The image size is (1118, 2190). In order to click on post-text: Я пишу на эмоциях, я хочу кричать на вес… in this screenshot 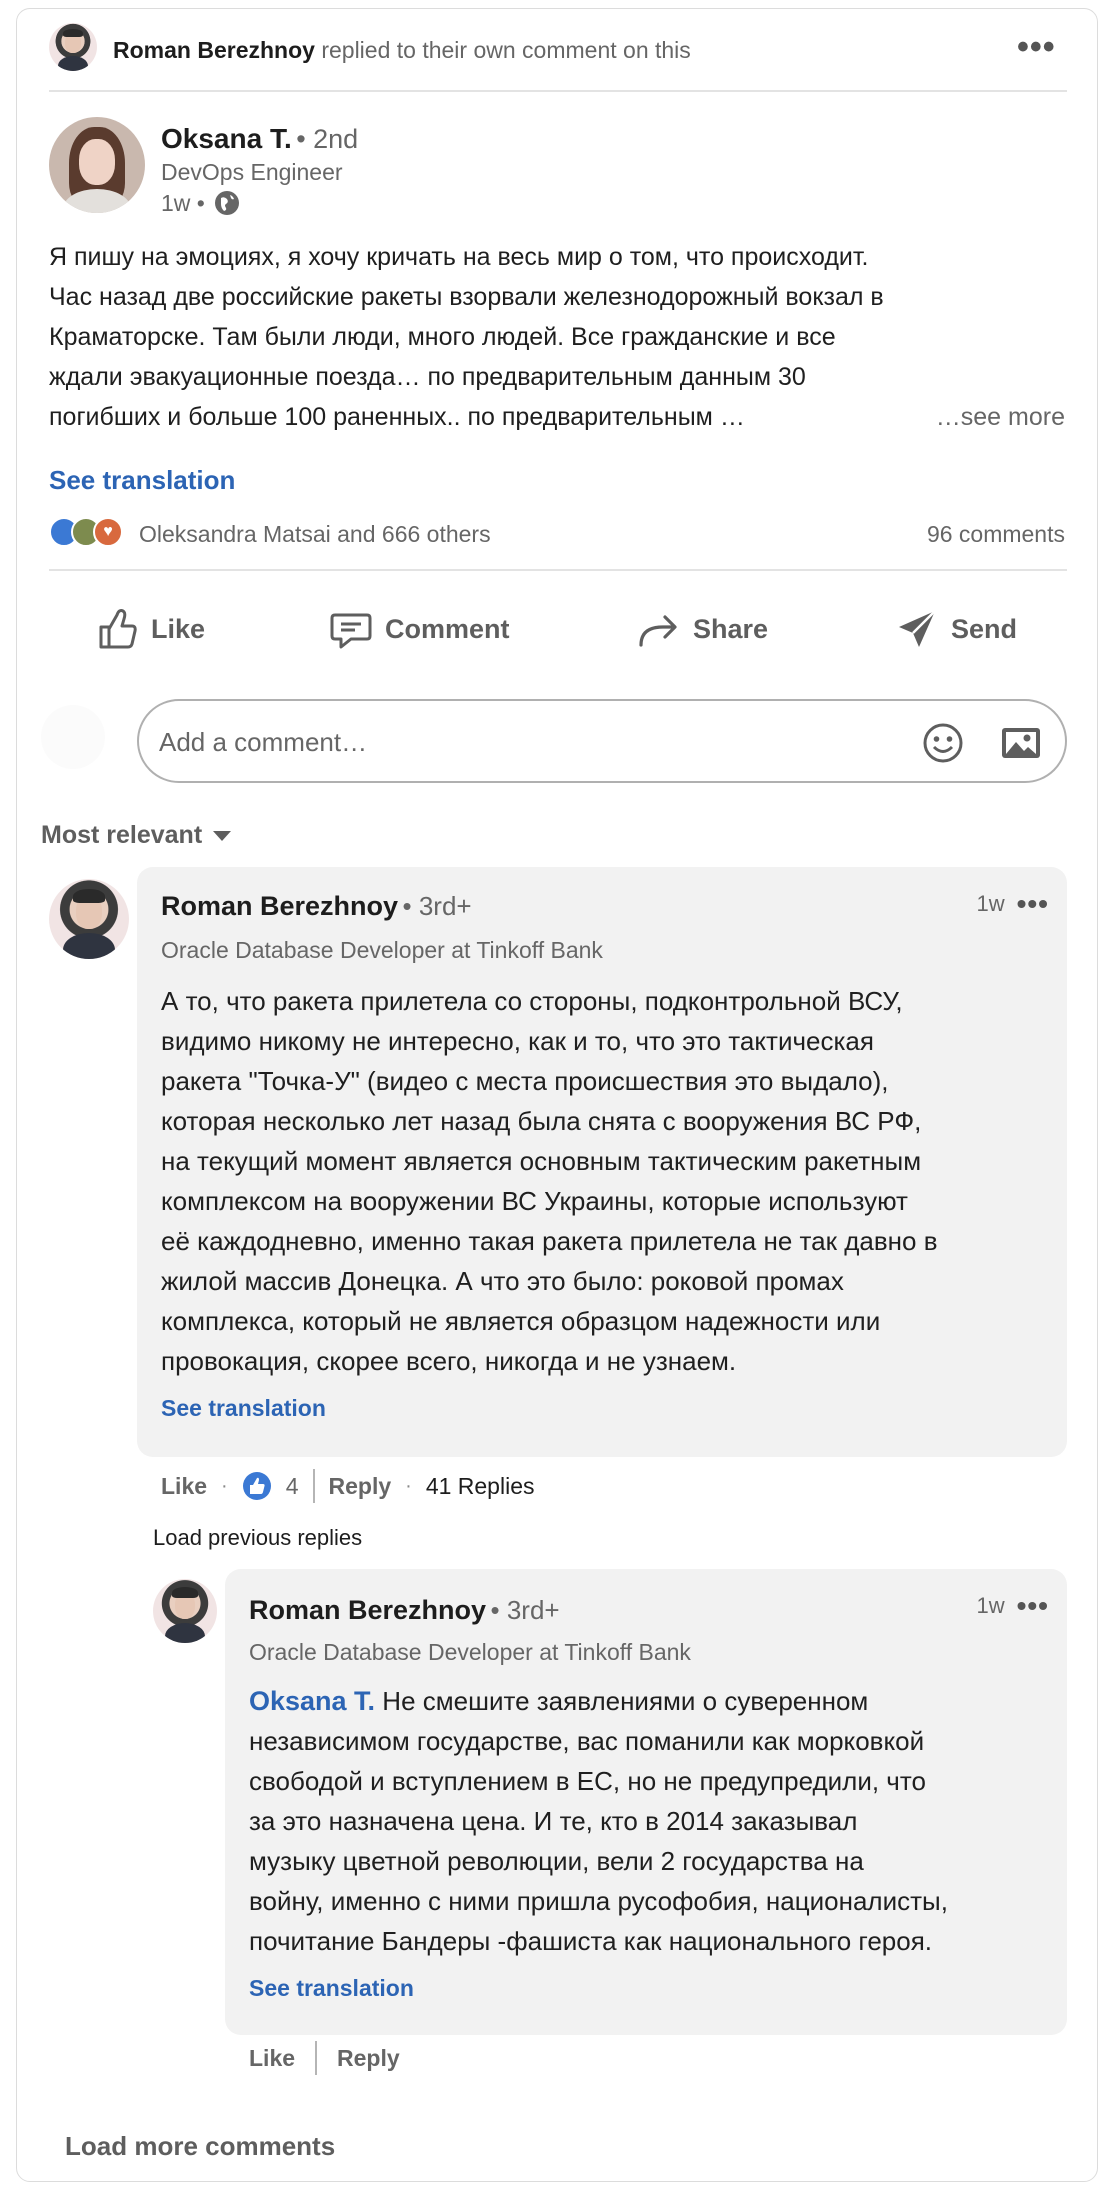, I will do `click(559, 337)`.